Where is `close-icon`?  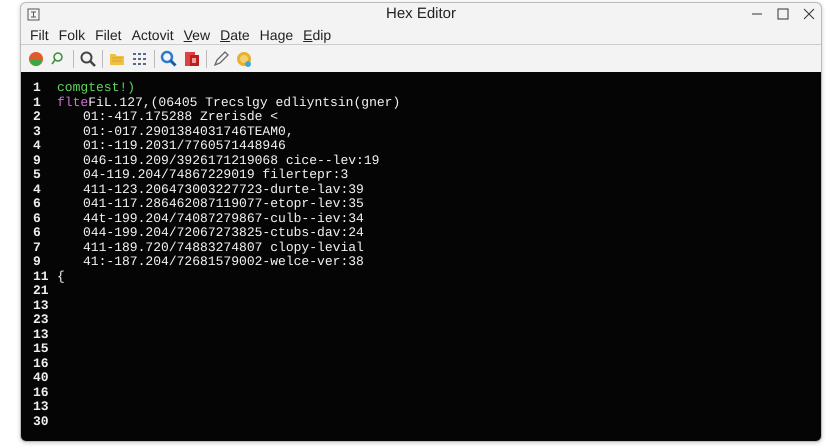
close-icon is located at coordinates (809, 14).